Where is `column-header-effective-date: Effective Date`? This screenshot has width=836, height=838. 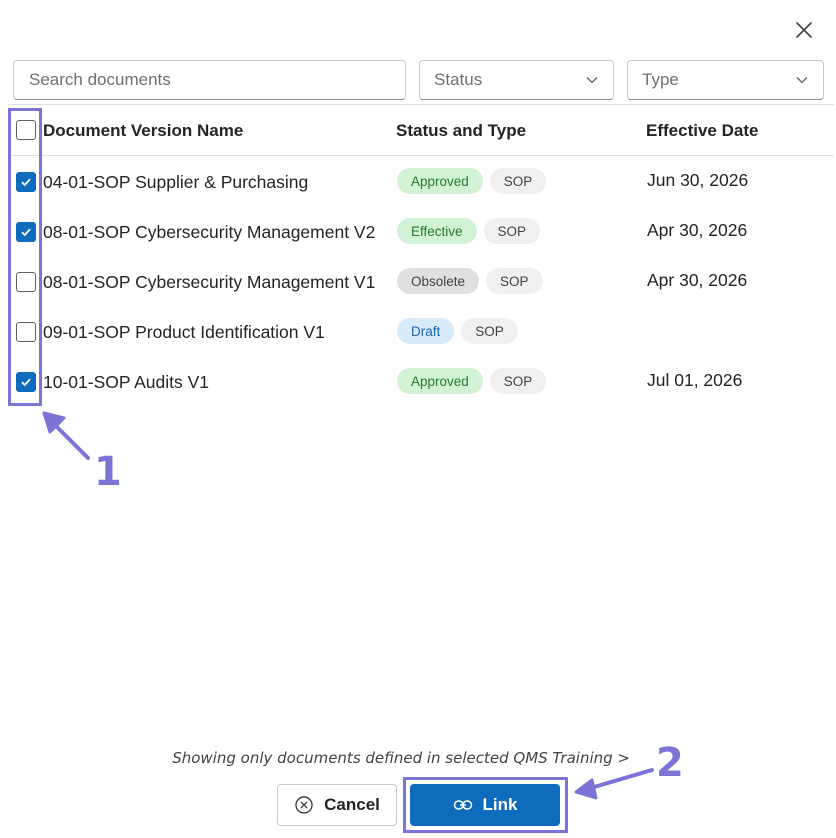
column-header-effective-date: Effective Date is located at coordinates (702, 130).